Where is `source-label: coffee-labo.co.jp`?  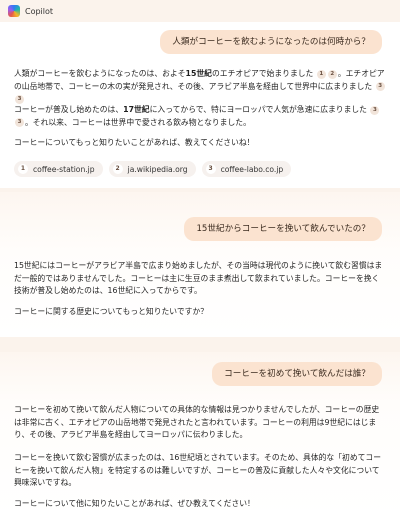
source-label: coffee-labo.co.jp is located at coordinates (252, 169).